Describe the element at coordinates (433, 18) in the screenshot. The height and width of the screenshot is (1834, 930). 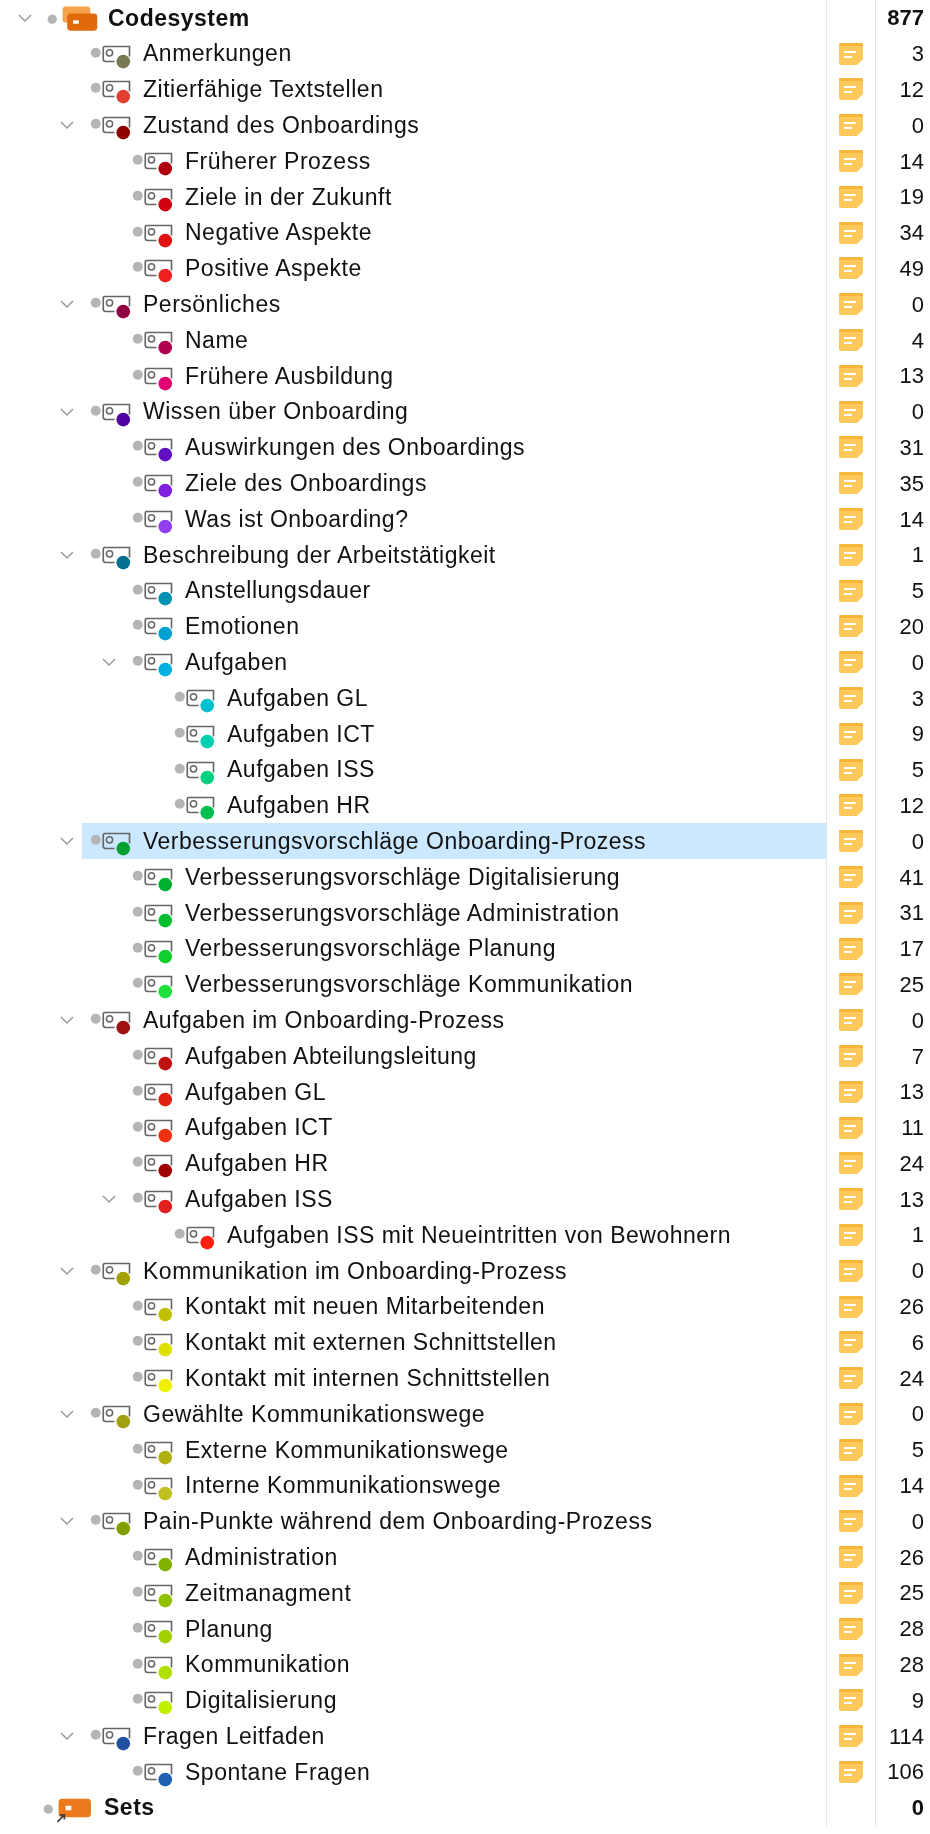
I see `tree-item: Codesystem` at that location.